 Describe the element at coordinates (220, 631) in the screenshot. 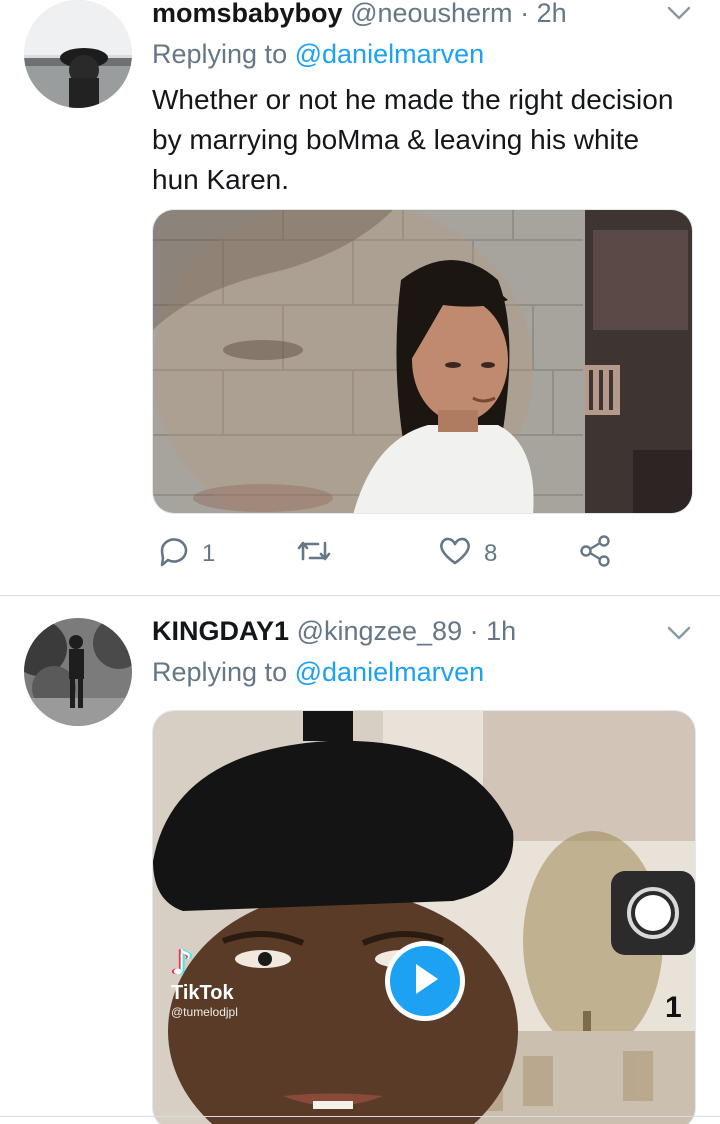

I see `display-name: KINGDAY1` at that location.